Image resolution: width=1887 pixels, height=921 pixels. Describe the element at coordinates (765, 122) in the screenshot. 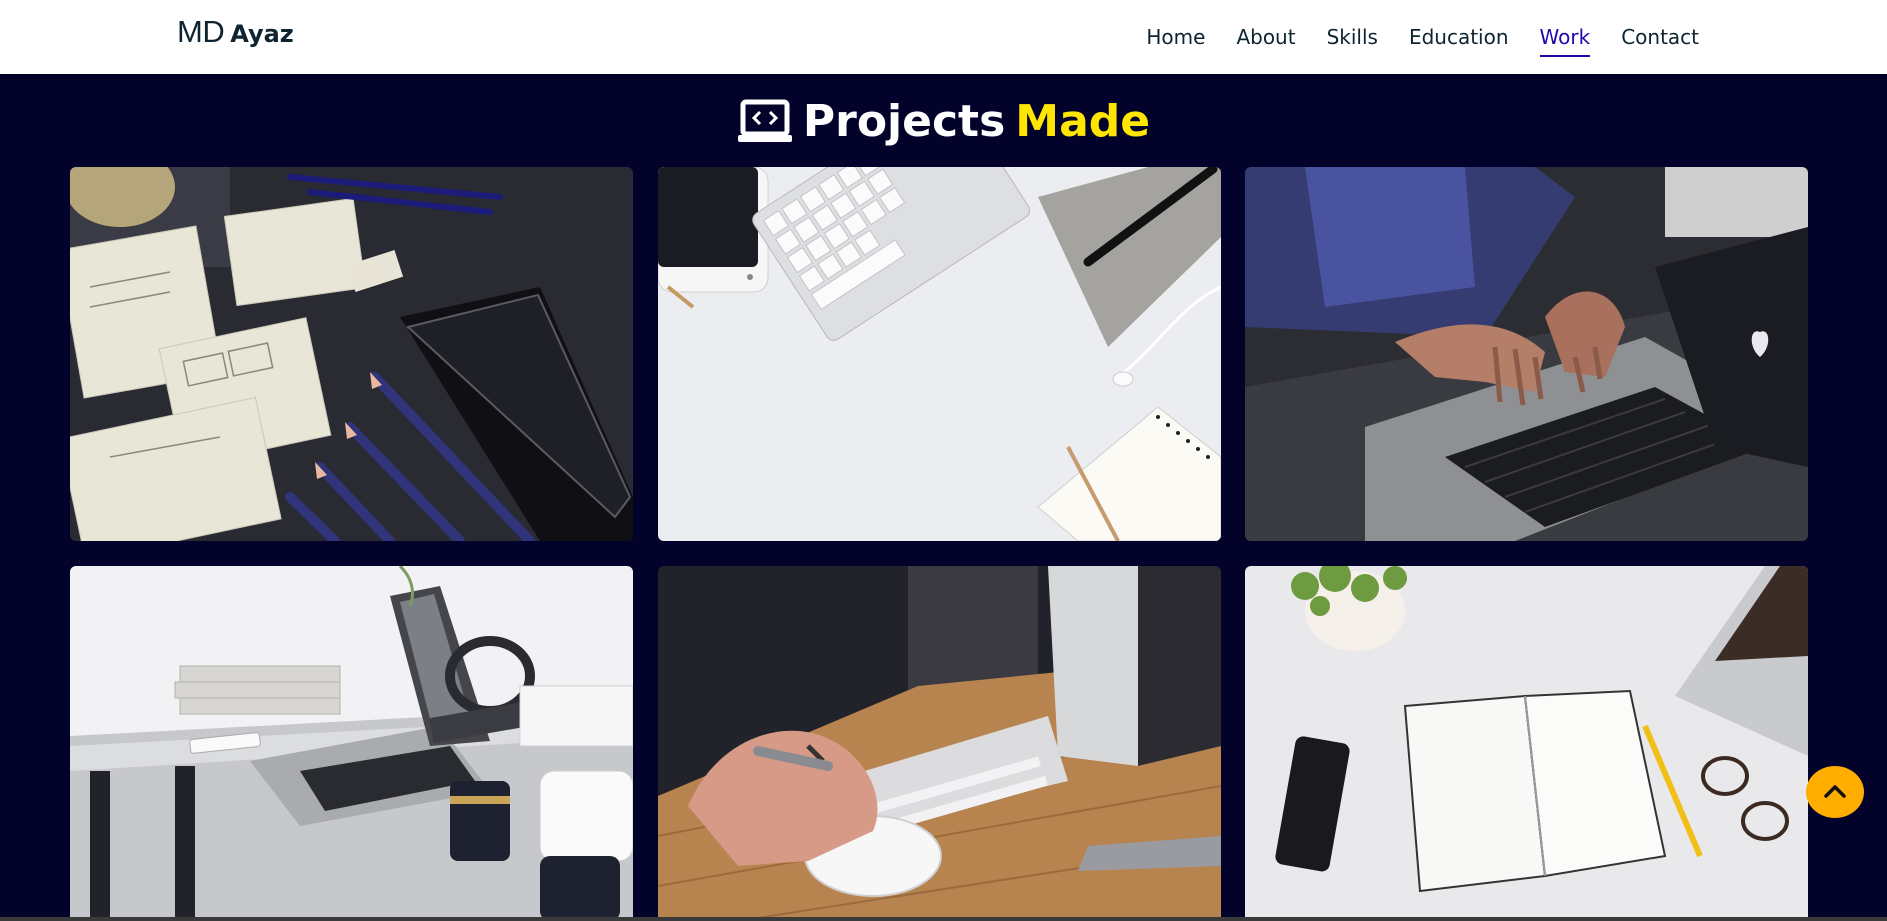

I see `laptop-code-icon` at that location.